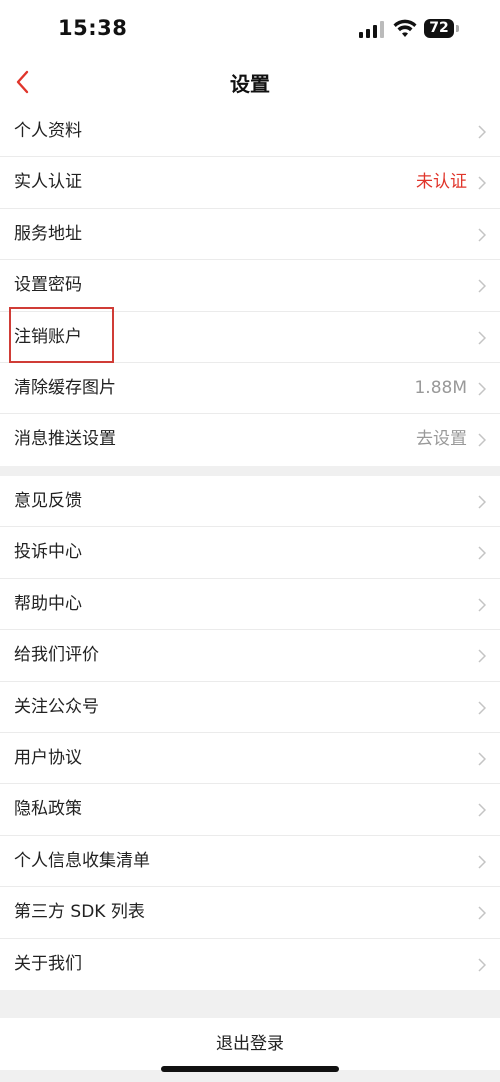 This screenshot has height=1082, width=500. I want to click on settings-row-personal-info-list: 个人信息收集清单, so click(250, 862).